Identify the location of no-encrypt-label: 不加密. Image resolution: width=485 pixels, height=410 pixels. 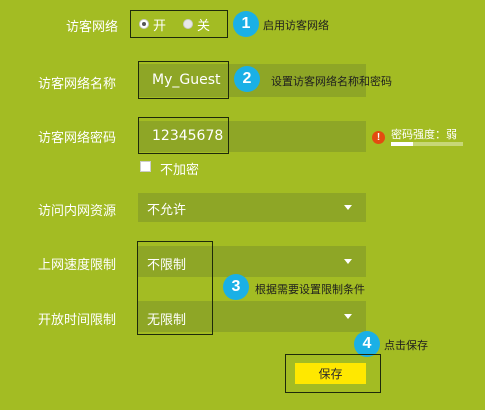
(180, 170).